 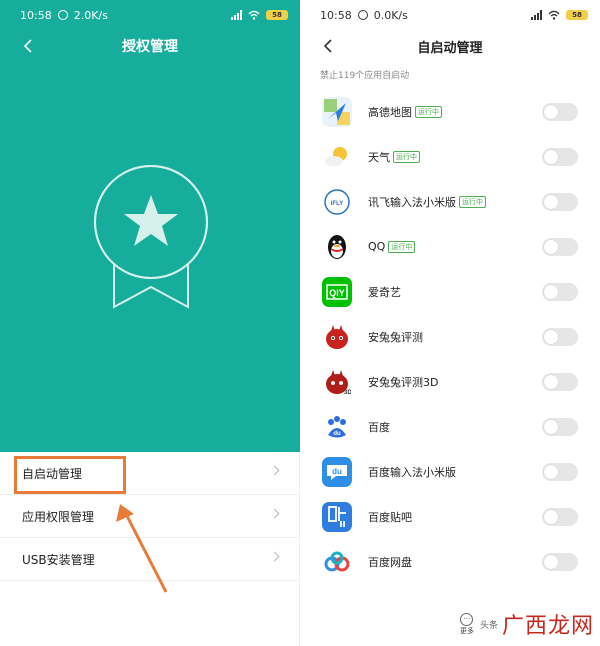 I want to click on iqiyi-icon: QIY, so click(x=337, y=291).